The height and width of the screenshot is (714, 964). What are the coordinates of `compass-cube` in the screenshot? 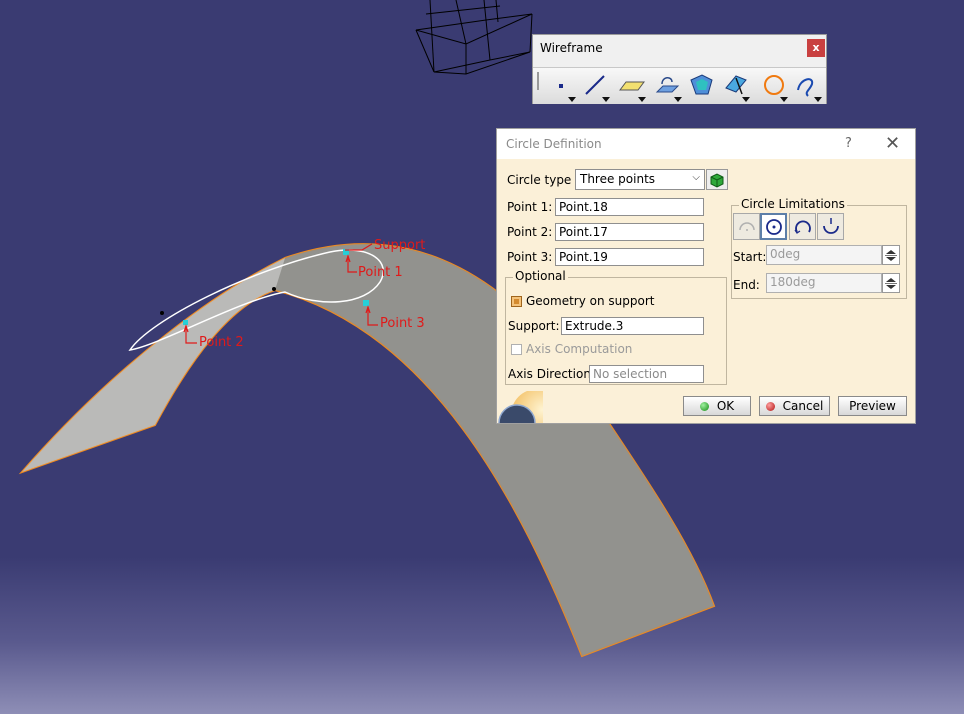 It's located at (474, 37).